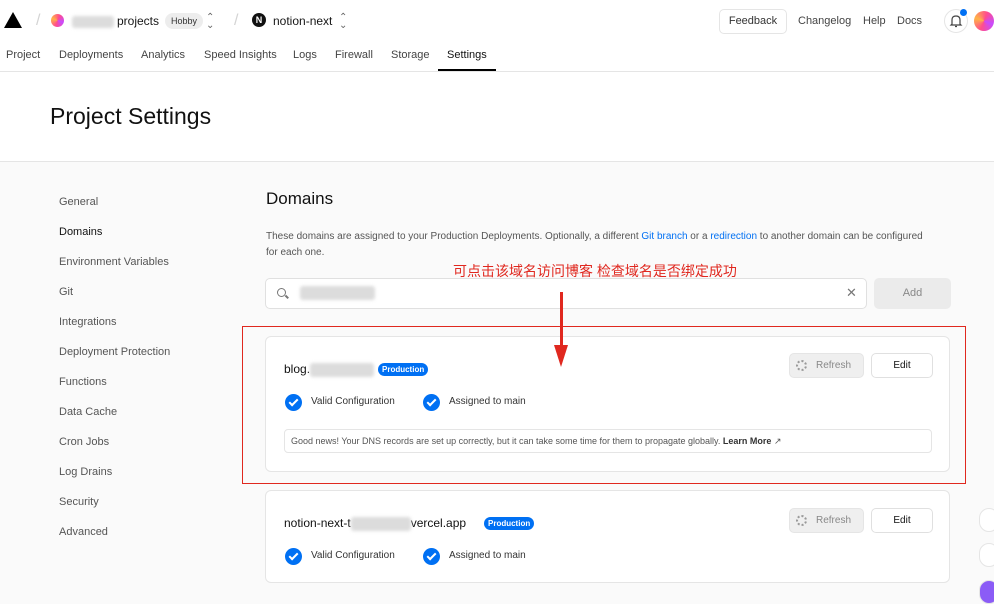 The height and width of the screenshot is (604, 994). Describe the element at coordinates (91, 55) in the screenshot. I see `tab-deployments: Deployments` at that location.